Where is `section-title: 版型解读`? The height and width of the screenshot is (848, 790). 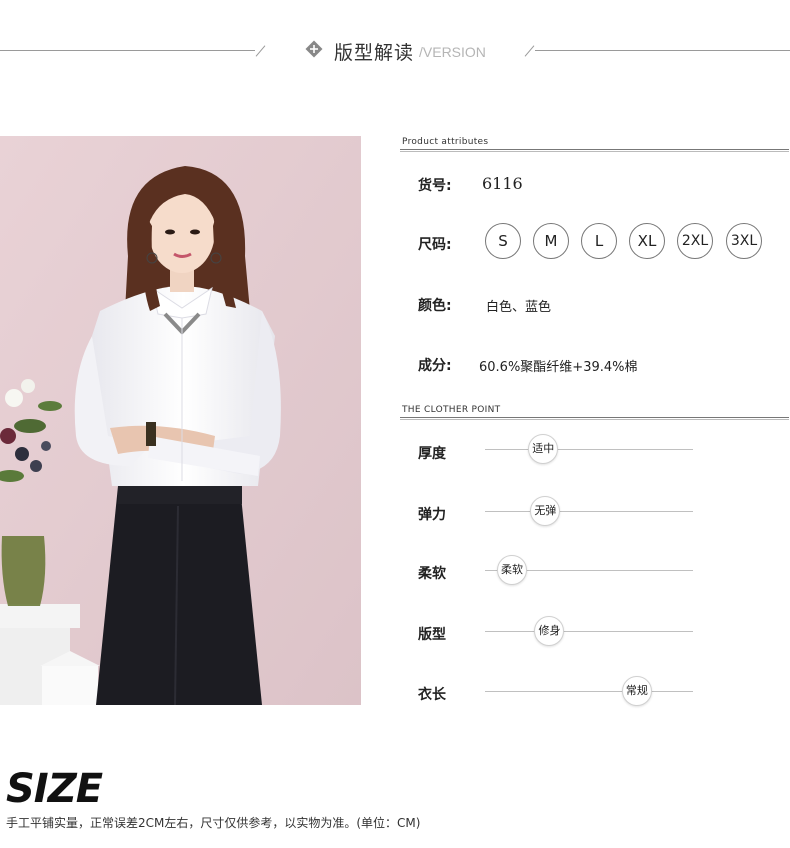 section-title: 版型解读 is located at coordinates (374, 53).